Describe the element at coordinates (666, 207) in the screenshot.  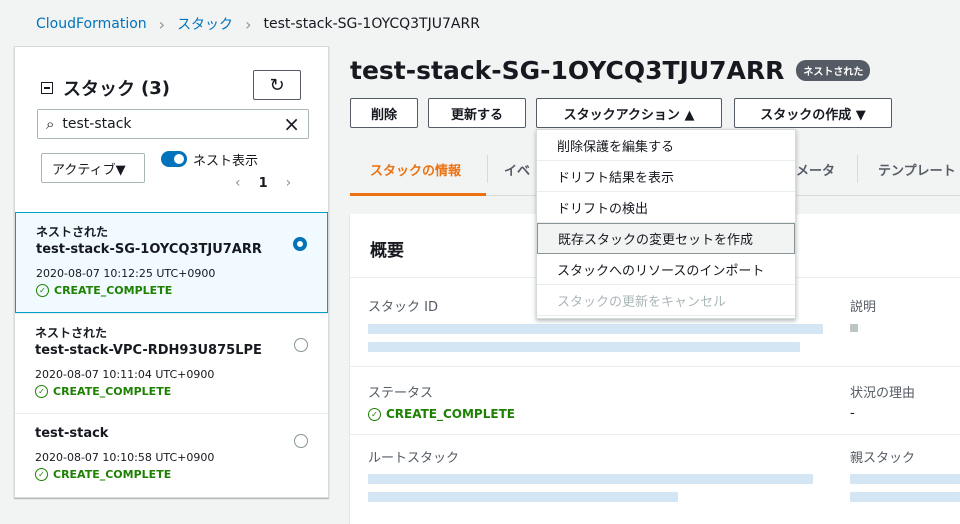
I see `menu-item-detect-drift: ドリフトの検出` at that location.